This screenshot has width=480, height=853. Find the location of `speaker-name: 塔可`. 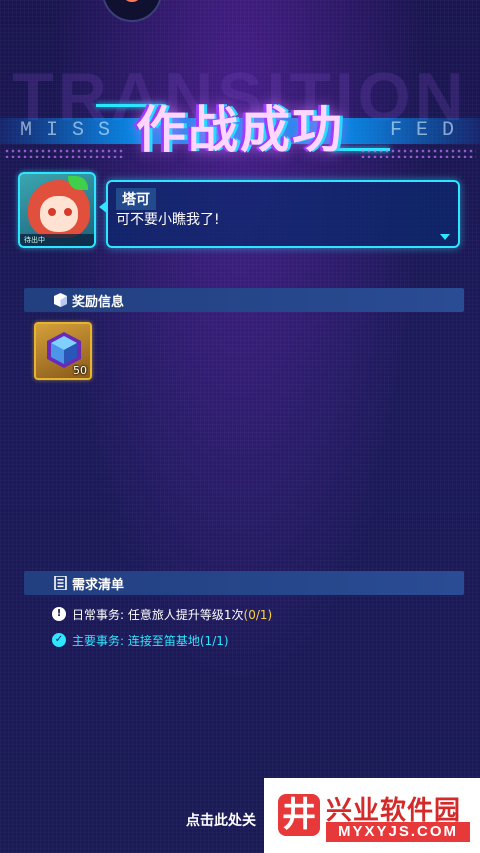

speaker-name: 塔可 is located at coordinates (136, 199).